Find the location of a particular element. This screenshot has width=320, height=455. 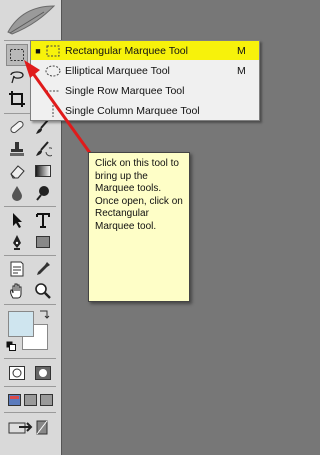

eraser-tool is located at coordinates (17, 171).